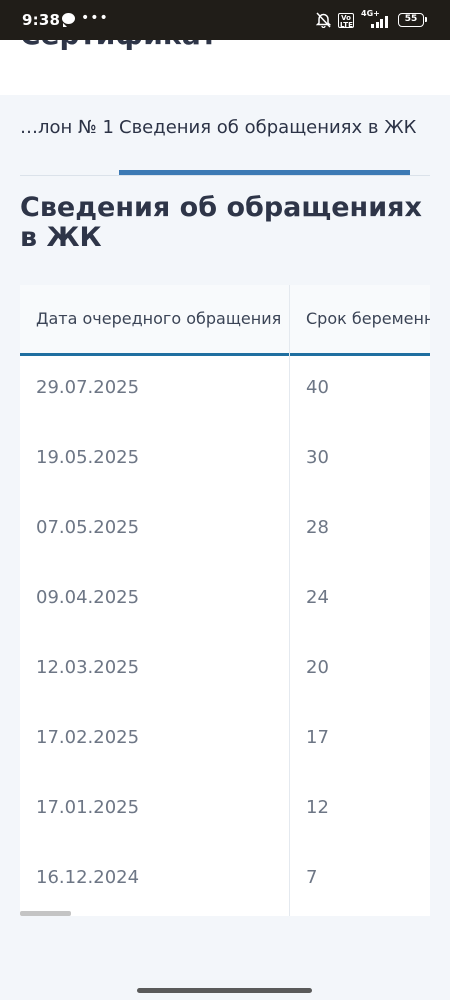 The image size is (450, 1000). Describe the element at coordinates (317, 667) in the screenshot. I see `cell-term: 20` at that location.